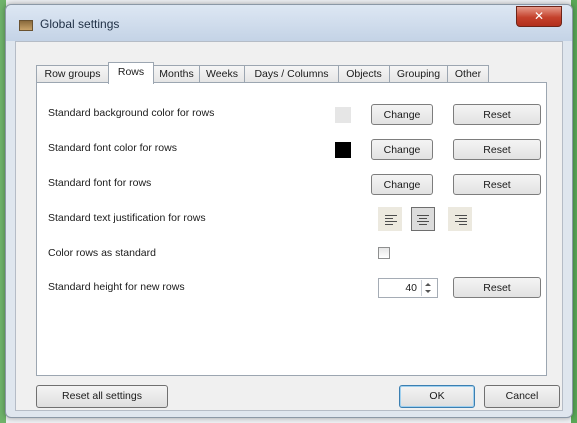  I want to click on tab-days-columns: Days / Columns, so click(291, 74).